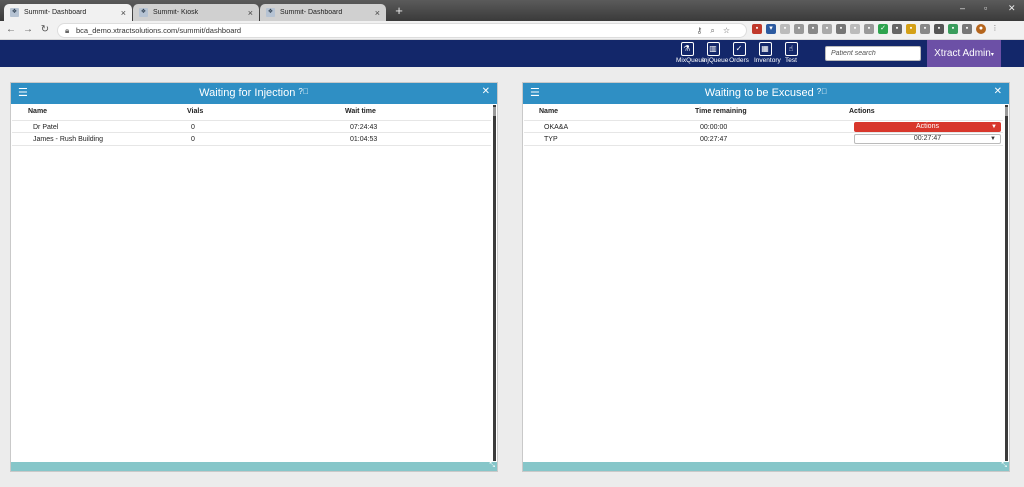  I want to click on column-header-time-remaining: Time remaining, so click(721, 111).